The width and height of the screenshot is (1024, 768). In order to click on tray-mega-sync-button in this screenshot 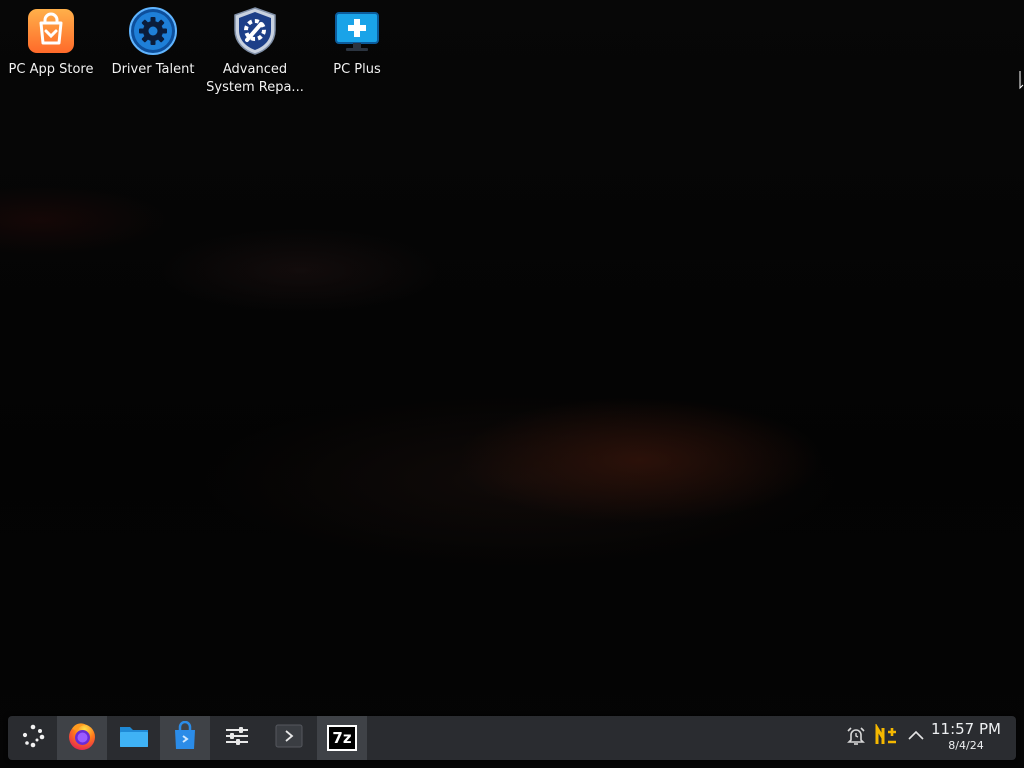, I will do `click(886, 737)`.